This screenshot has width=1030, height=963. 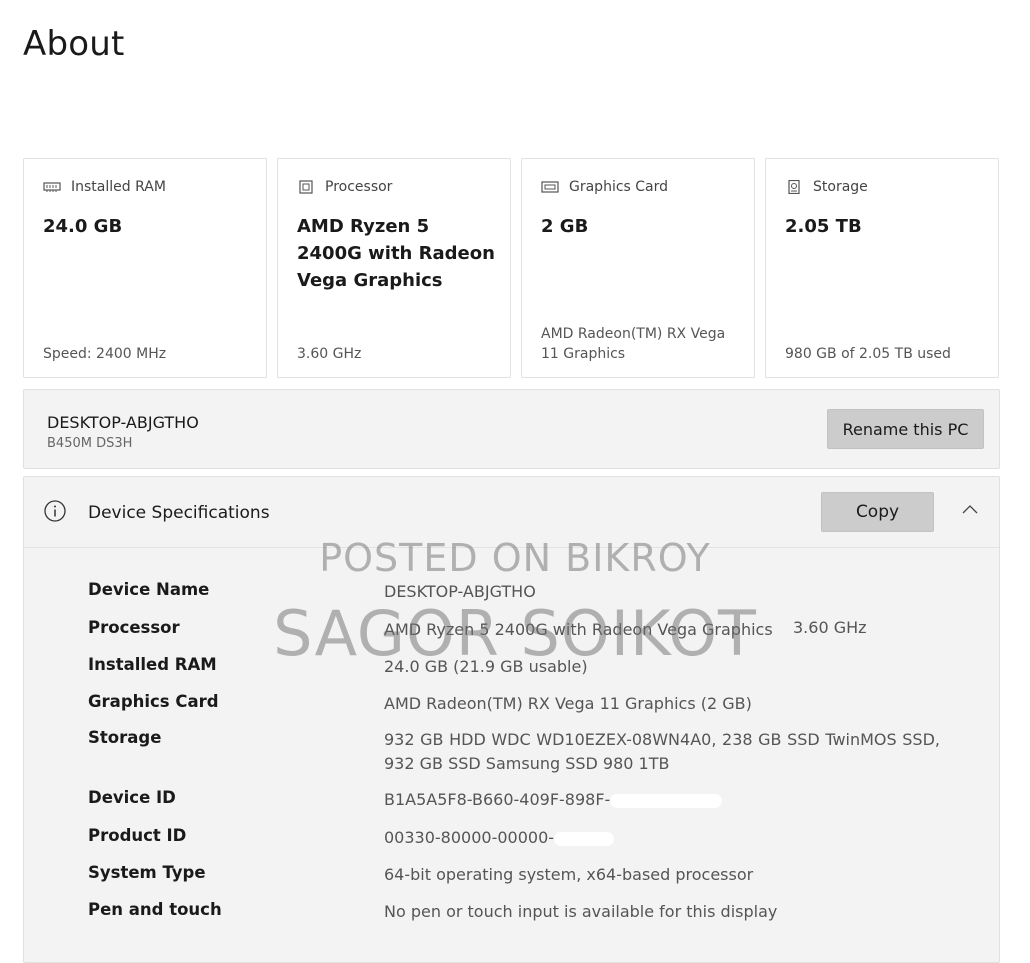 I want to click on spec-value: 24.0 GB (21.9 GB usable), so click(x=486, y=666).